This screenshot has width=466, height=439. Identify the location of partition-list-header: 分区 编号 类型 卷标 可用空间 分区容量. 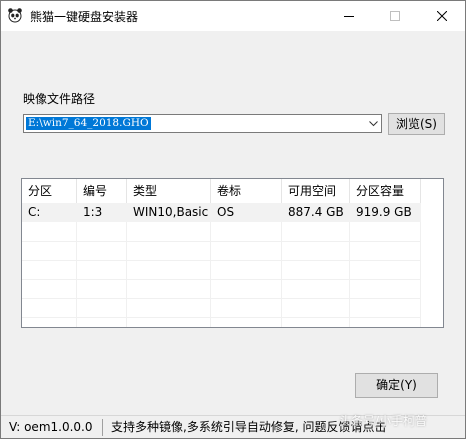
(232, 191).